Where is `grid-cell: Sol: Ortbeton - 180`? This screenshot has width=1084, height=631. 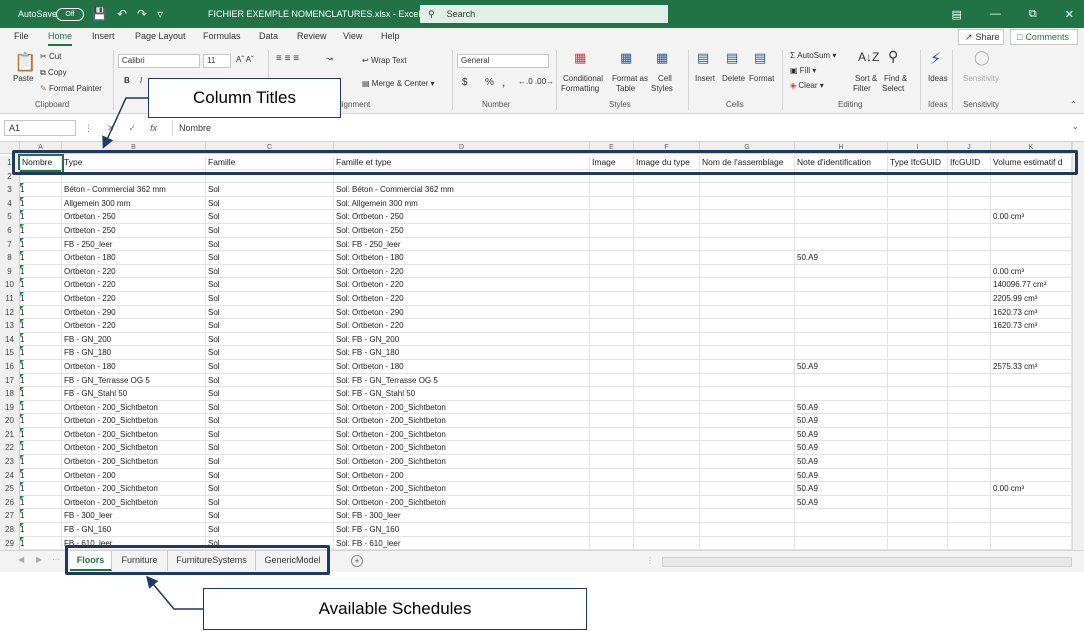 grid-cell: Sol: Ortbeton - 180 is located at coordinates (462, 366).